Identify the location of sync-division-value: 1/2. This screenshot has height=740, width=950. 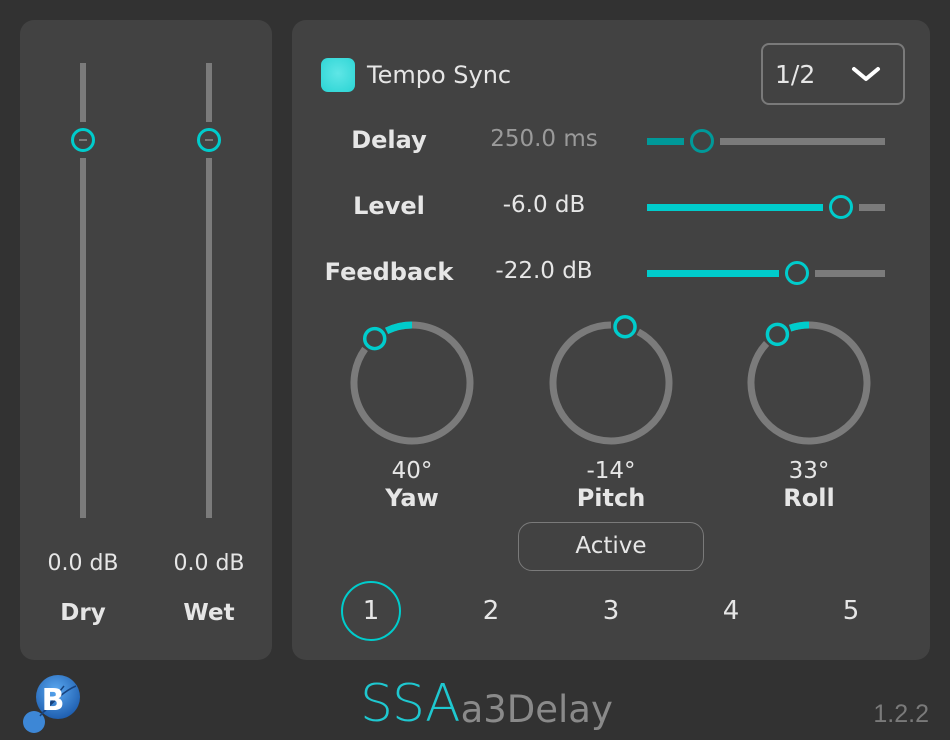
(795, 74).